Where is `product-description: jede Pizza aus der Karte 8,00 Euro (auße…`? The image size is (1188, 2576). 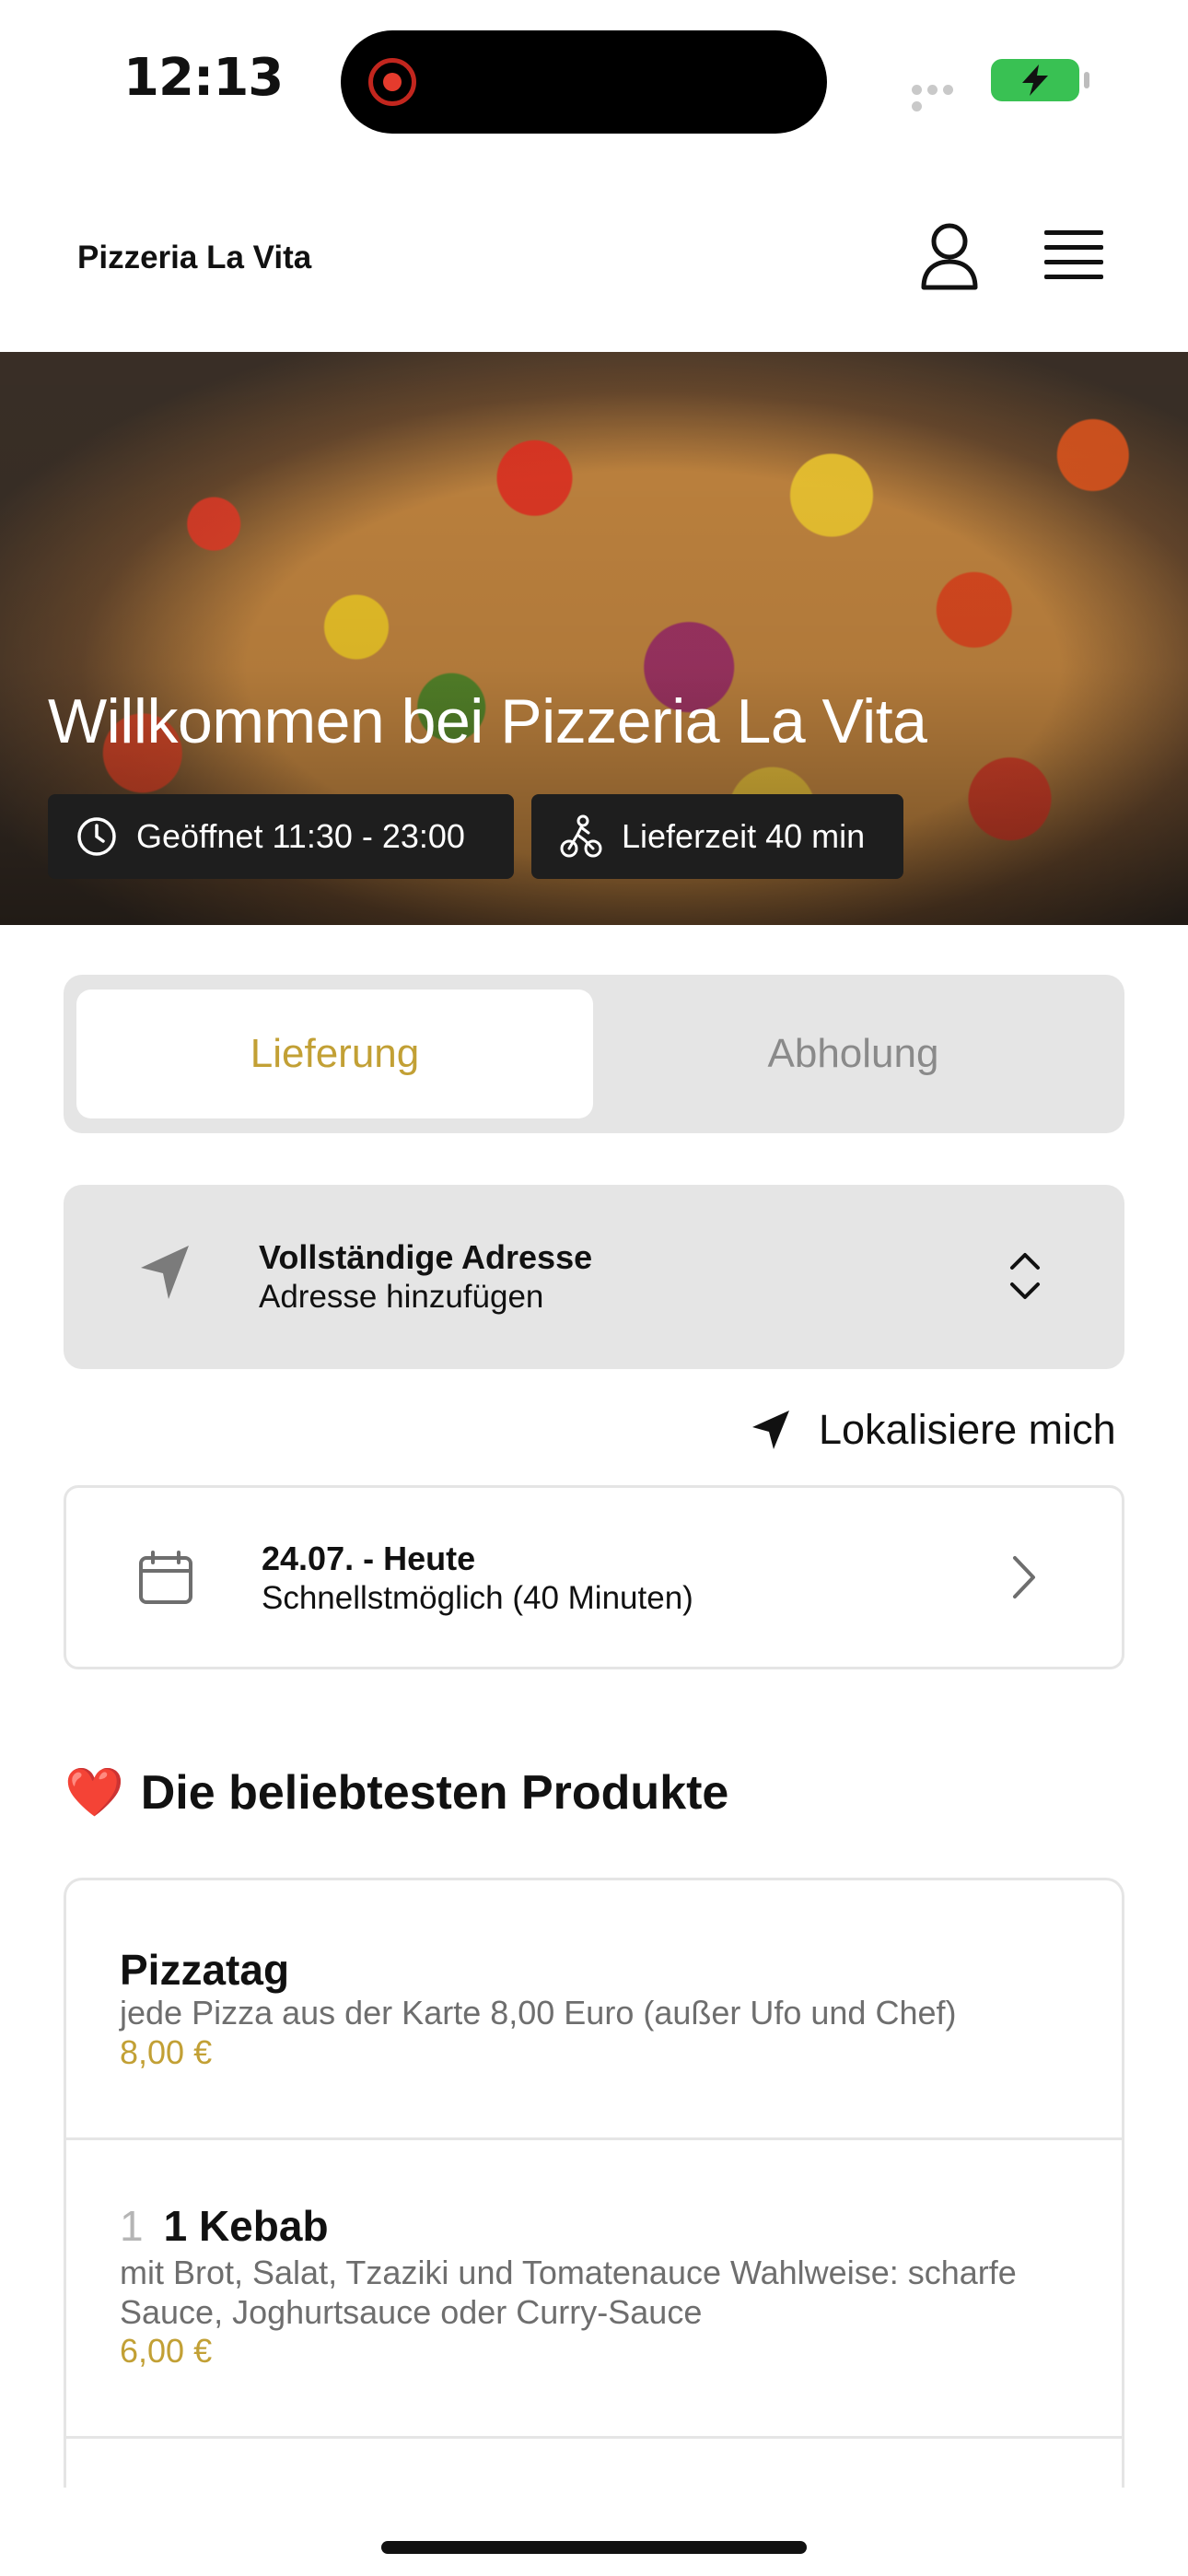 product-description: jede Pizza aus der Karte 8,00 Euro (auße… is located at coordinates (538, 2013).